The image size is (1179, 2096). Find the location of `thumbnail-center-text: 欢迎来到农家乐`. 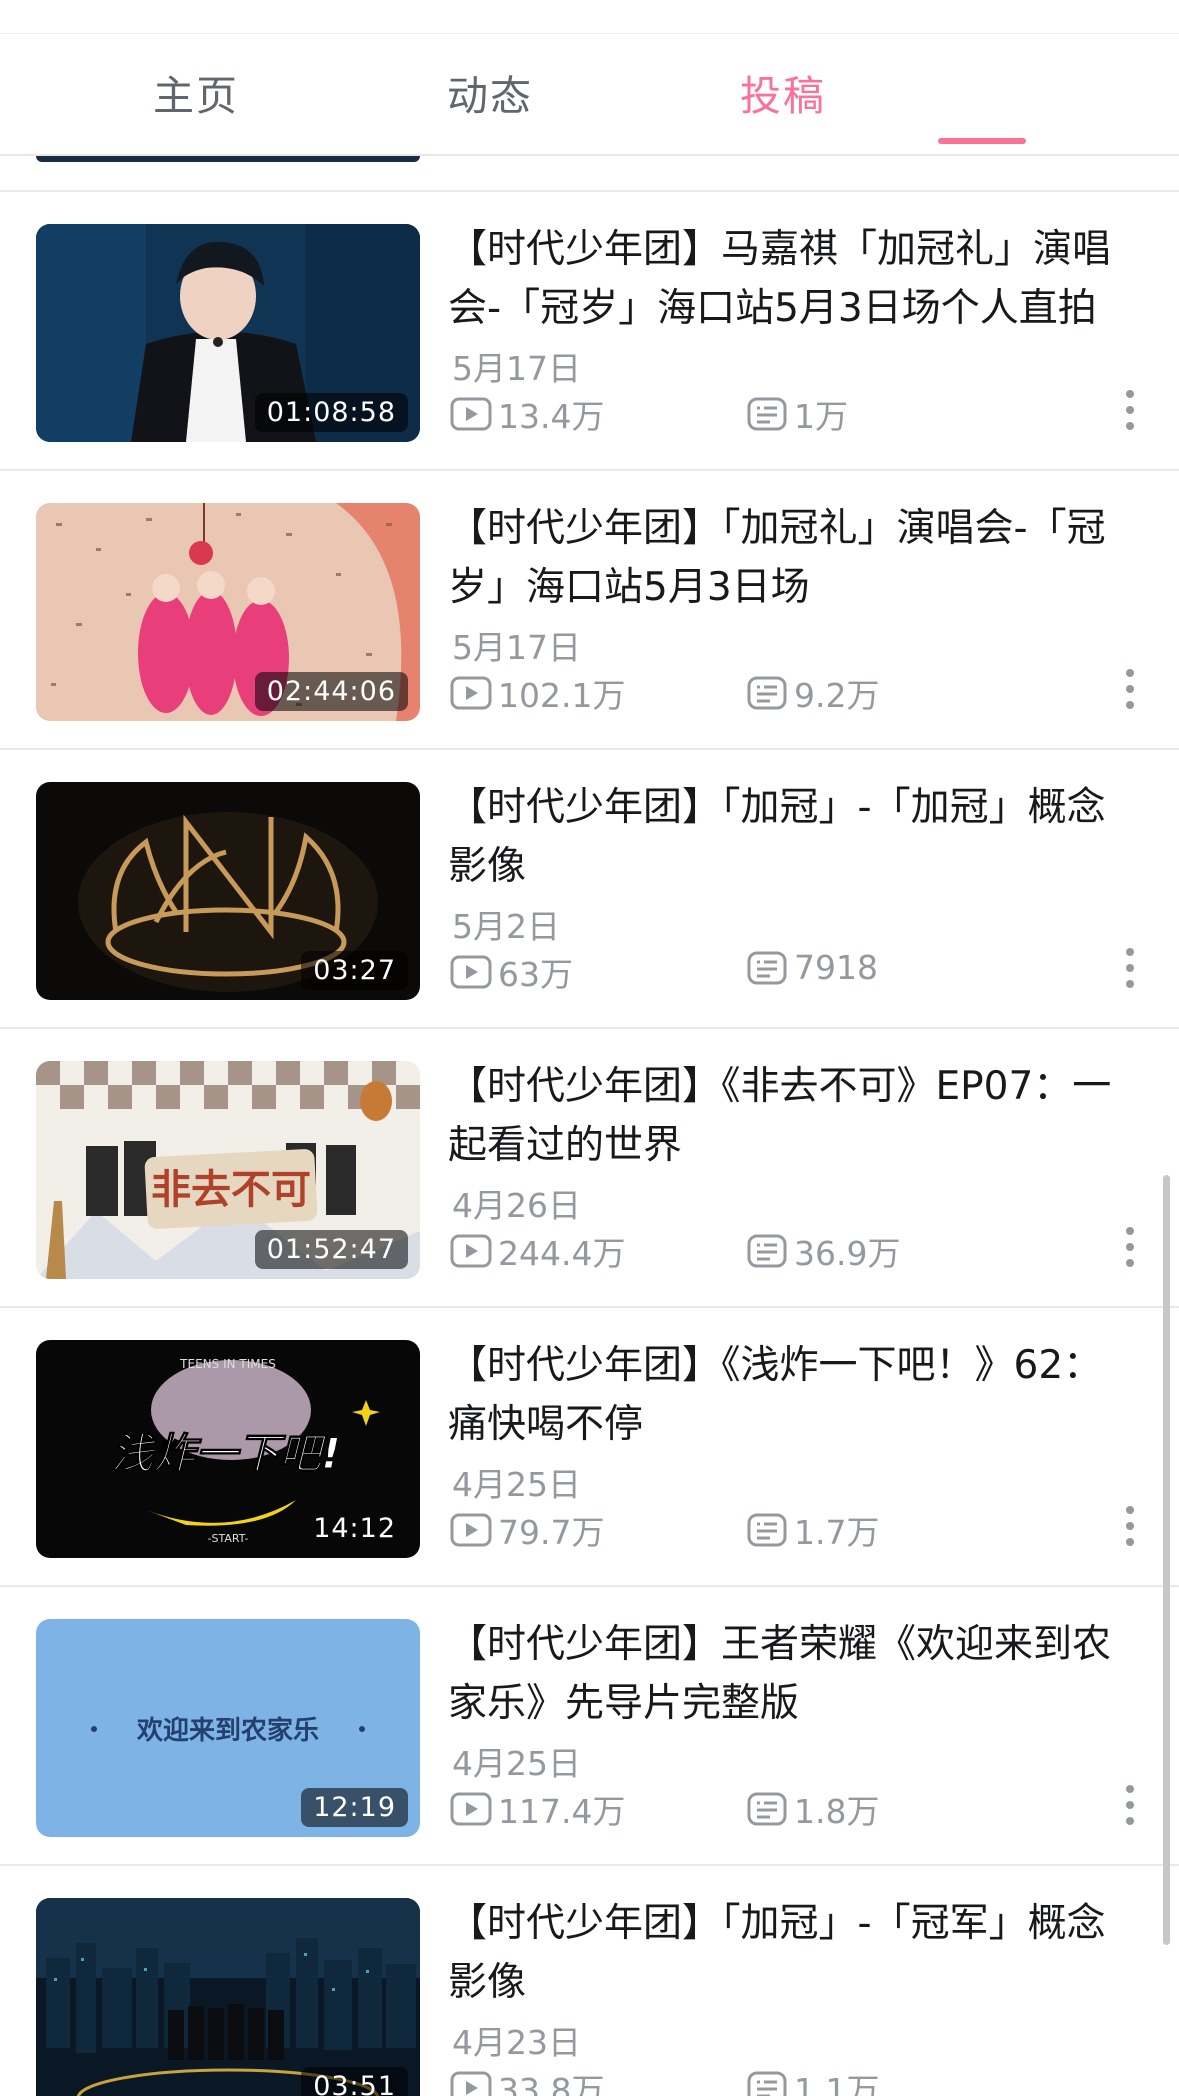

thumbnail-center-text: 欢迎来到农家乐 is located at coordinates (227, 1730).